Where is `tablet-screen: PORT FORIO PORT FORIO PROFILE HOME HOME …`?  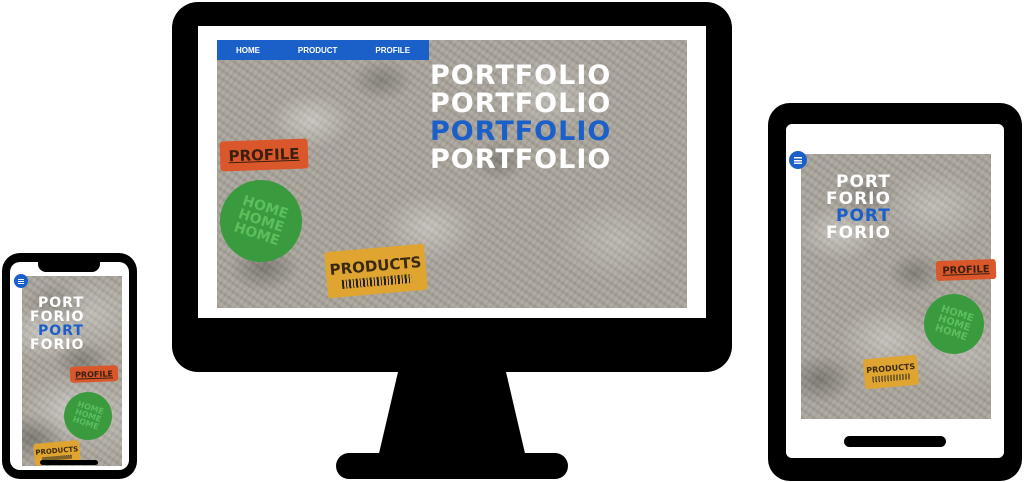 tablet-screen: PORT FORIO PORT FORIO PROFILE HOME HOME … is located at coordinates (895, 291).